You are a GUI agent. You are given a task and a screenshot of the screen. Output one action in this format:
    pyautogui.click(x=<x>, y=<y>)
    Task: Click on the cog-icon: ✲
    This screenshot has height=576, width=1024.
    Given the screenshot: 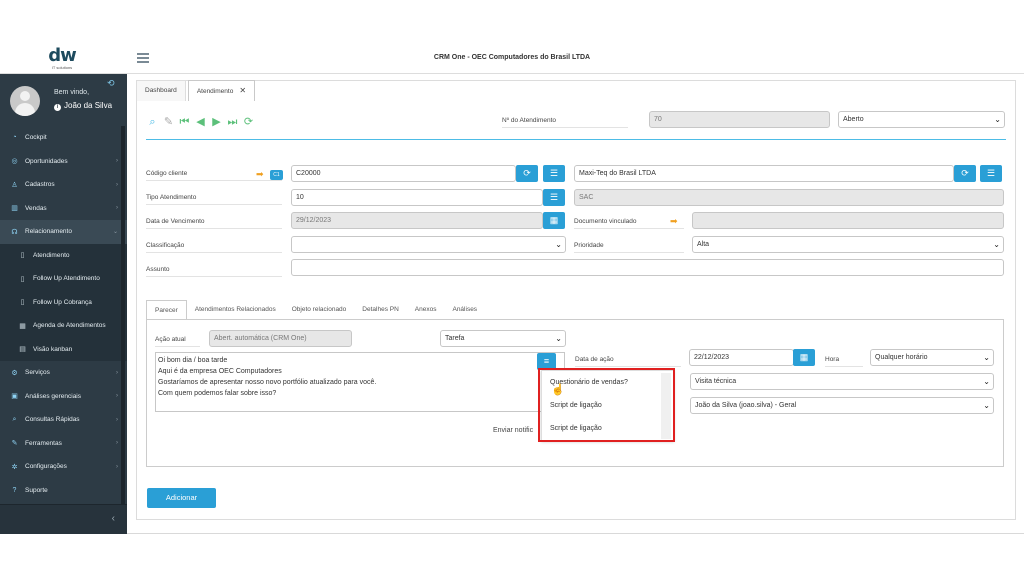 What is the action you would take?
    pyautogui.click(x=14, y=467)
    